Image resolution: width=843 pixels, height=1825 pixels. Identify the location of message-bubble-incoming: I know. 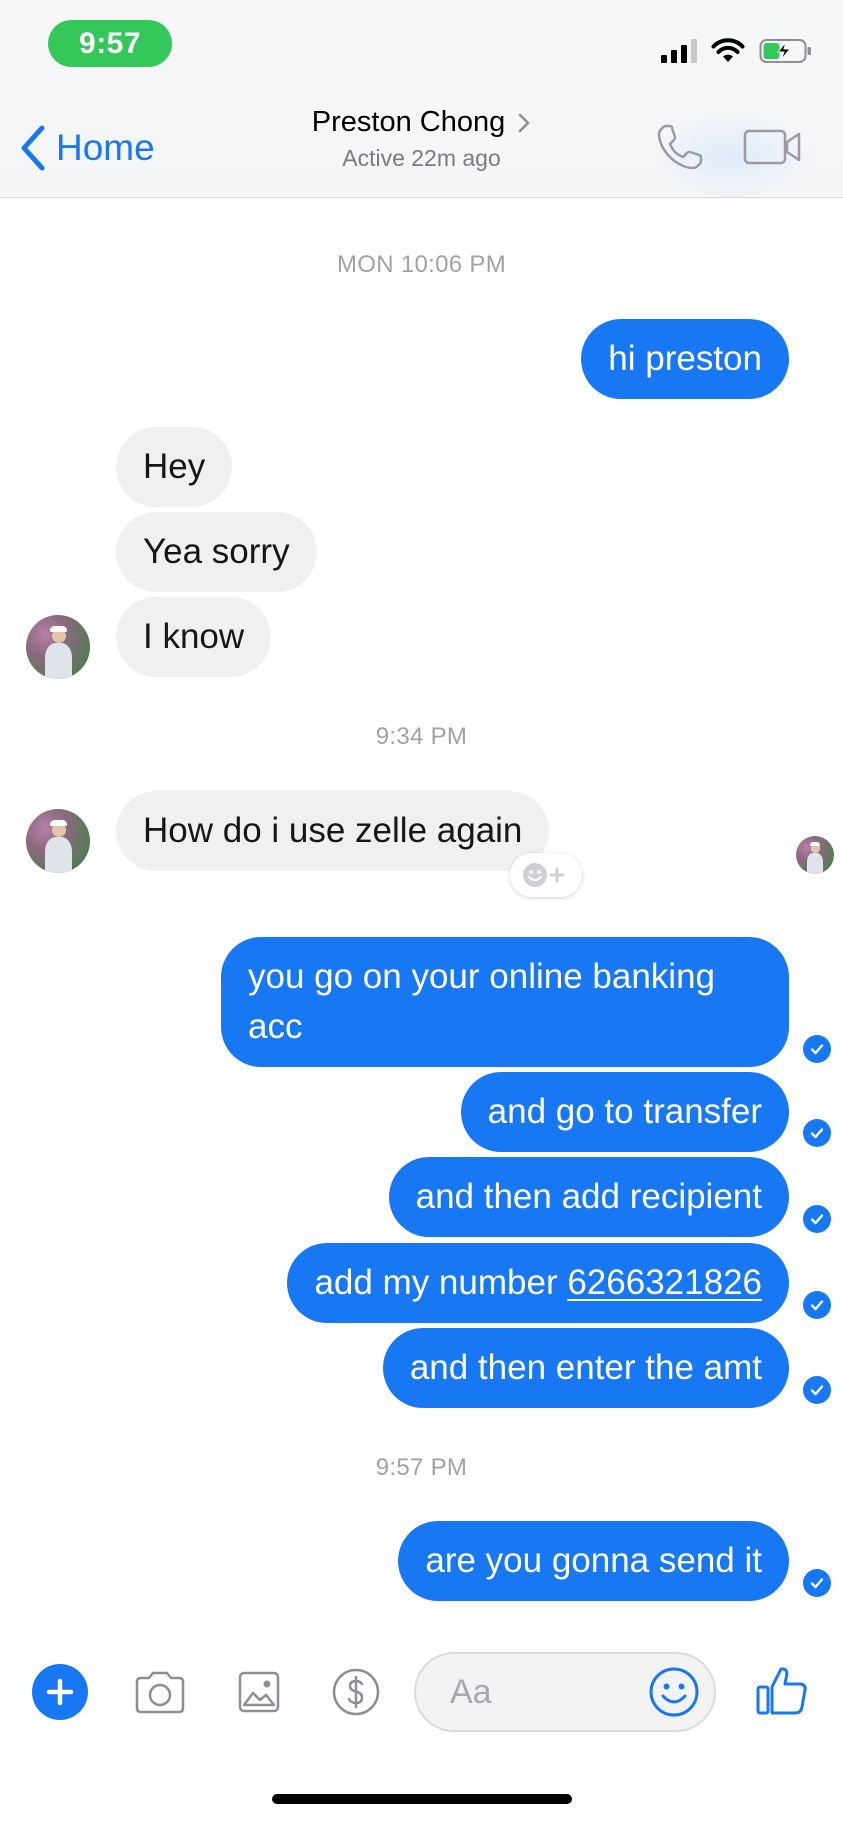
(194, 637).